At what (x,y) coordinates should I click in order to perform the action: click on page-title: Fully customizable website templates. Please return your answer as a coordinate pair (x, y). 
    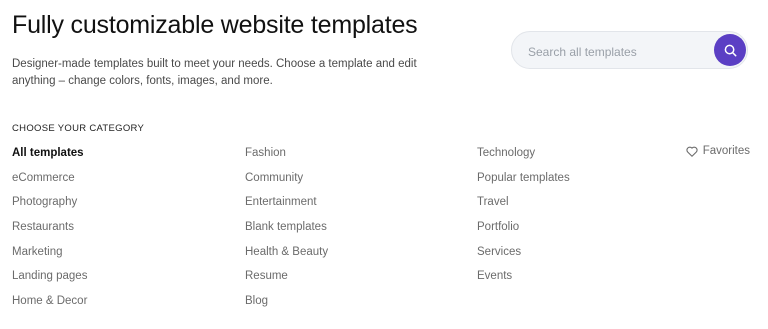
    Looking at the image, I should click on (215, 25).